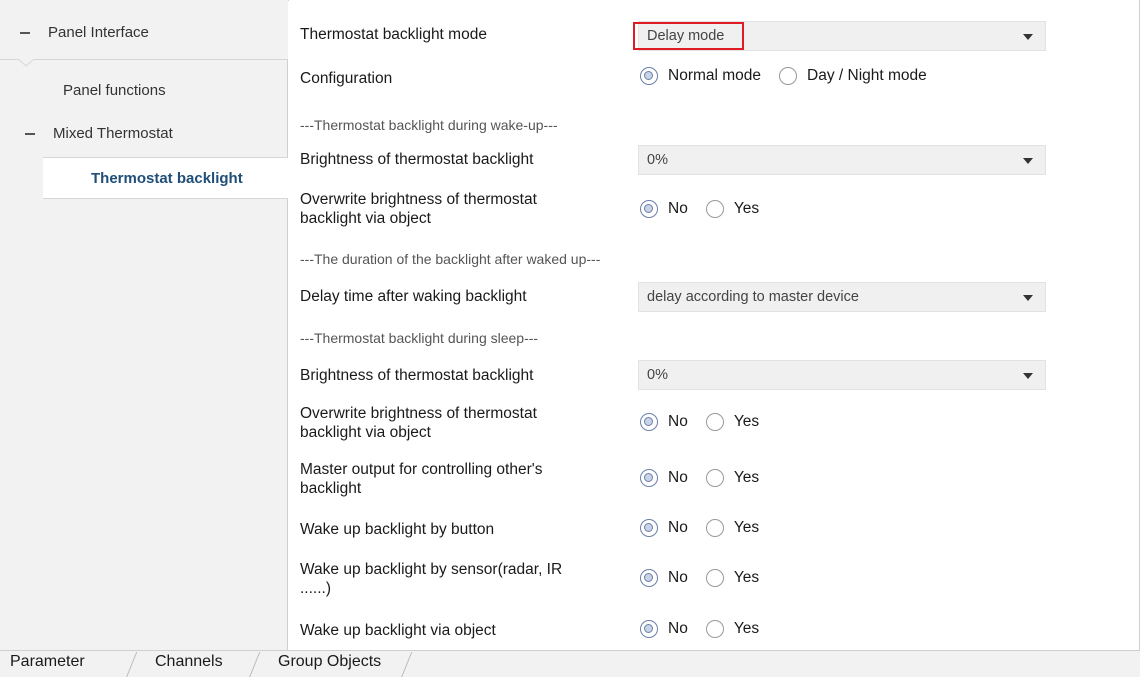 Image resolution: width=1140 pixels, height=677 pixels. What do you see at coordinates (329, 662) in the screenshot?
I see `tab-group-objects: Group Objects` at bounding box center [329, 662].